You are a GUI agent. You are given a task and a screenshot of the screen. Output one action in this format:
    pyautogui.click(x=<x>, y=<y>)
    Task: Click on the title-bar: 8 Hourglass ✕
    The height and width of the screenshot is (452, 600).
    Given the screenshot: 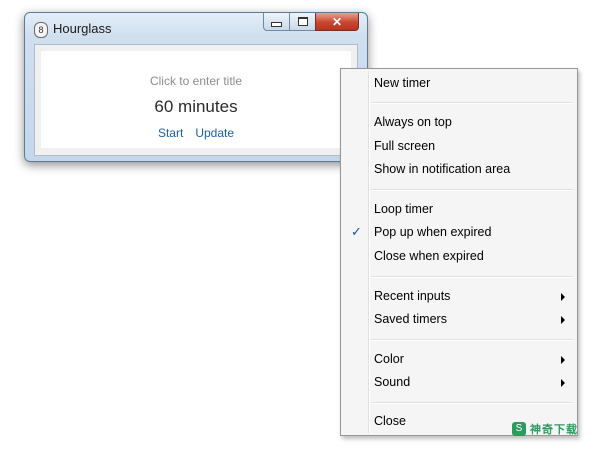 What is the action you would take?
    pyautogui.click(x=196, y=28)
    